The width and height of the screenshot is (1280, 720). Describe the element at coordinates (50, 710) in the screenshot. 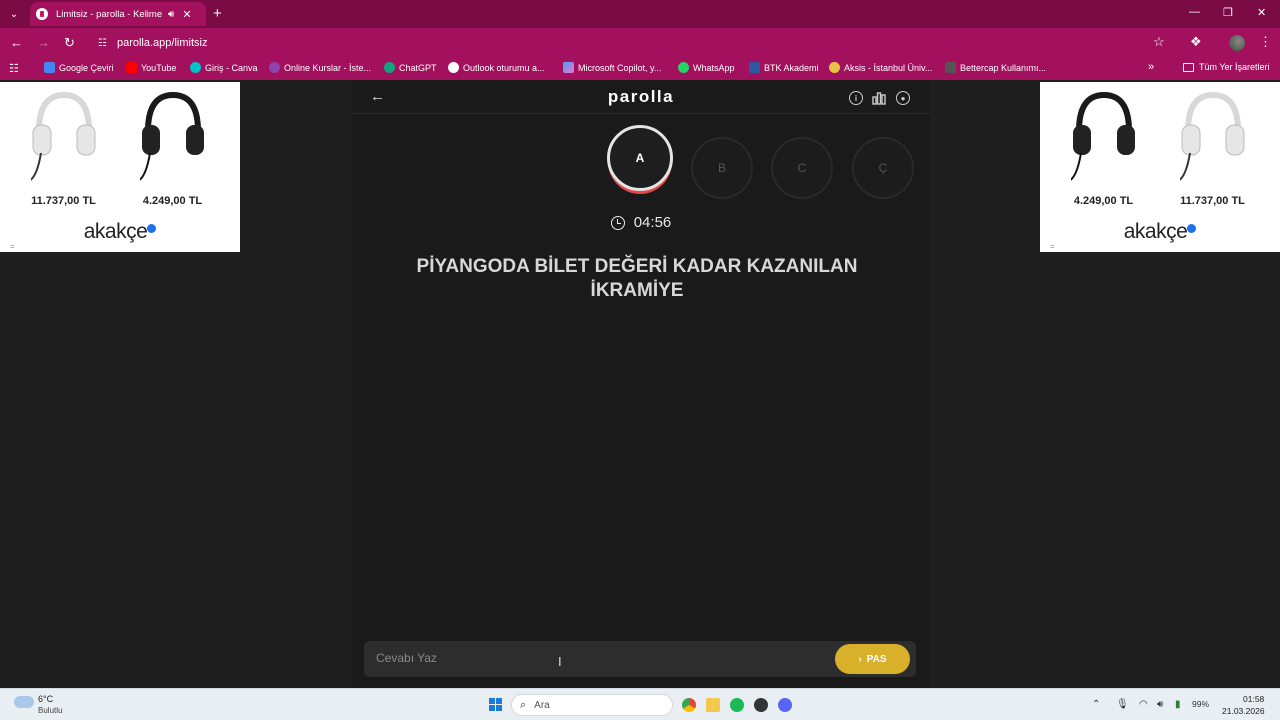

I see `weather-description: Bulutlu` at that location.